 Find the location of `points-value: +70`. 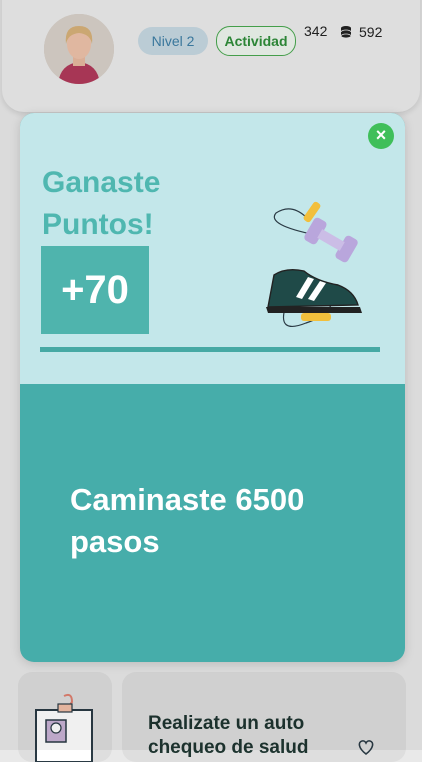

points-value: +70 is located at coordinates (95, 290).